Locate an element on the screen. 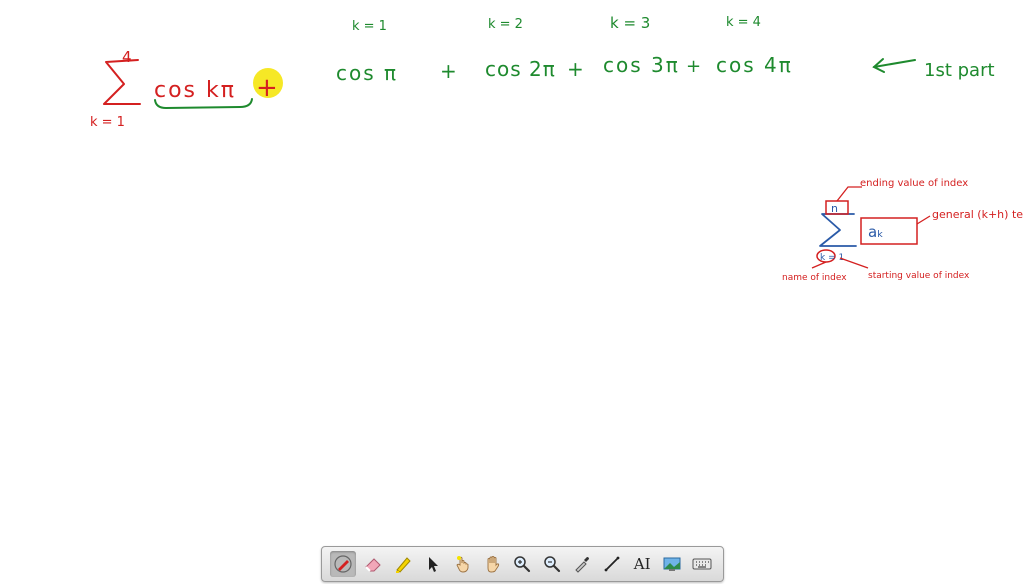 This screenshot has height=584, width=1024. pan-tool-button is located at coordinates (493, 564).